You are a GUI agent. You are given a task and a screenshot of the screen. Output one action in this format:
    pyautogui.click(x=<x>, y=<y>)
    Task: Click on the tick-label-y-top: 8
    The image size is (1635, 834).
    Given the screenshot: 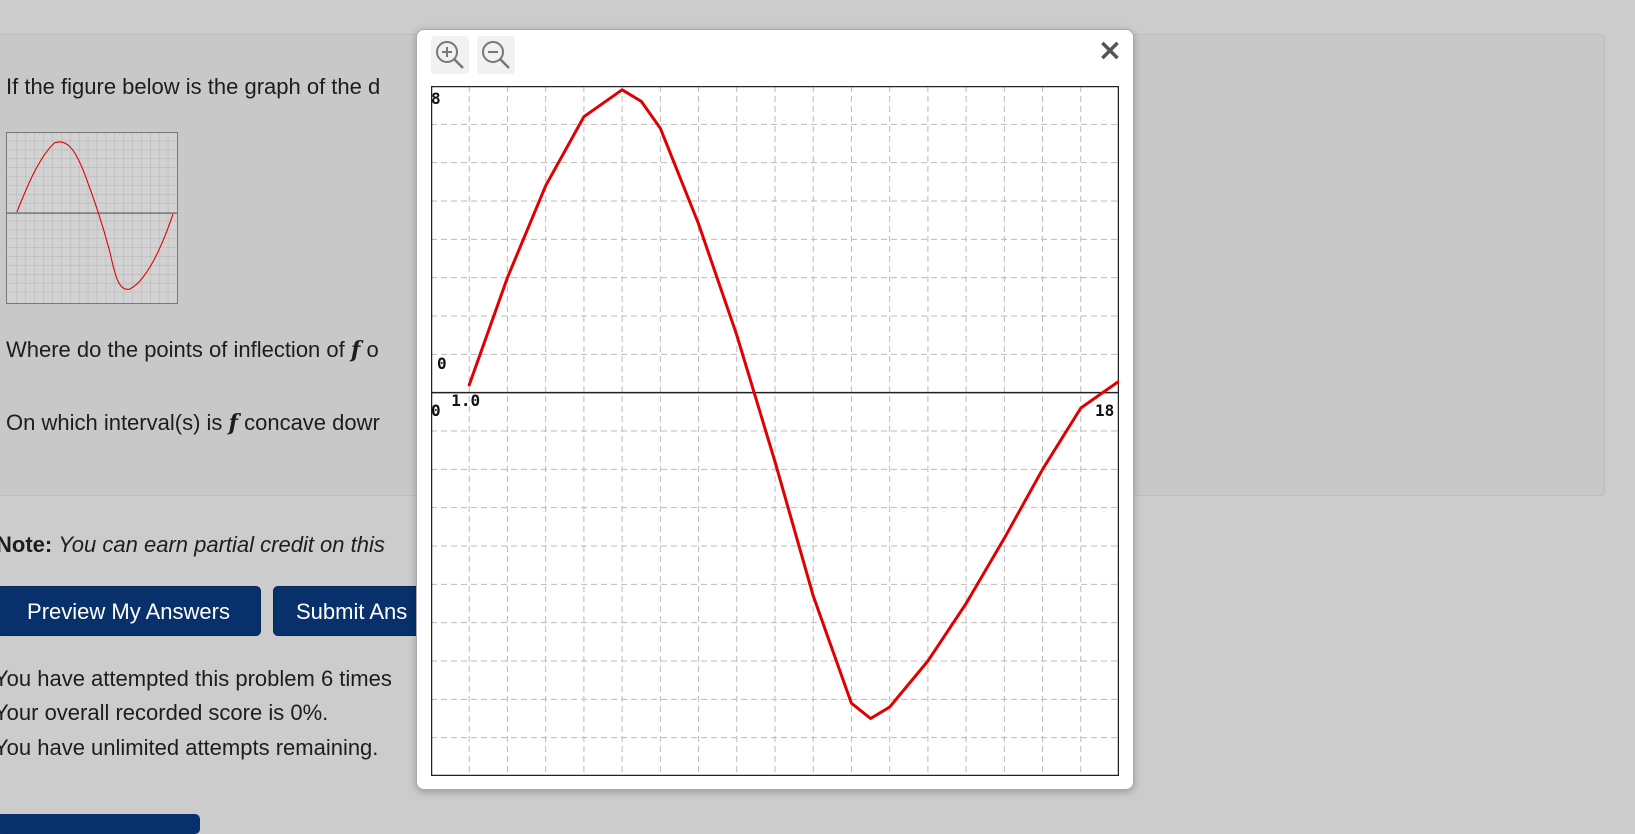 What is the action you would take?
    pyautogui.click(x=436, y=98)
    